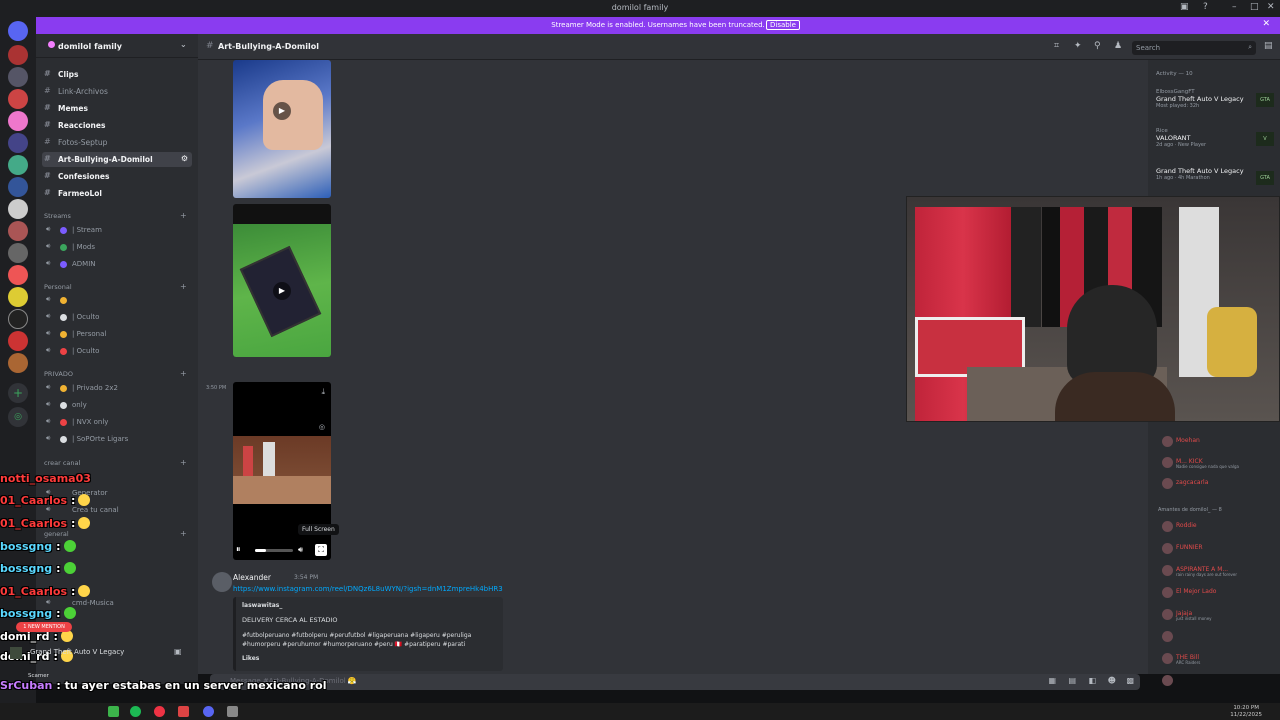  What do you see at coordinates (117, 91) in the screenshot?
I see `channel-item: # Link-Archivos` at bounding box center [117, 91].